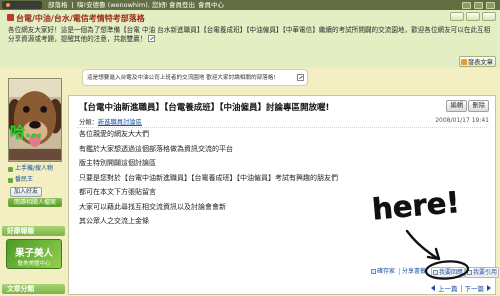 The width and height of the screenshot is (500, 296). What do you see at coordinates (204, 107) in the screenshot?
I see `post-title: 【台電中油新進職員】【台電養成班】【中油僱員】討論專區開放喔!` at bounding box center [204, 107].